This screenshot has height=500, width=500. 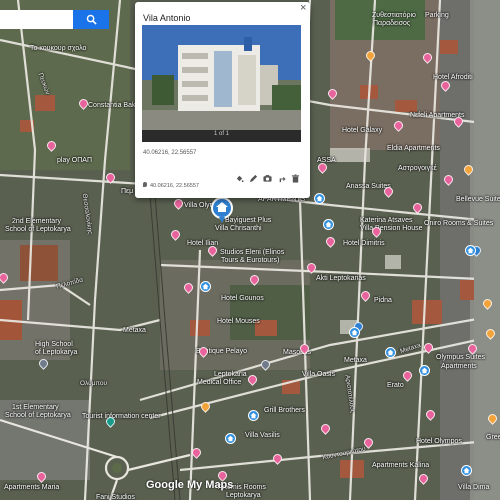 What do you see at coordinates (54, 345) in the screenshot?
I see `map-place-label: High School` at bounding box center [54, 345].